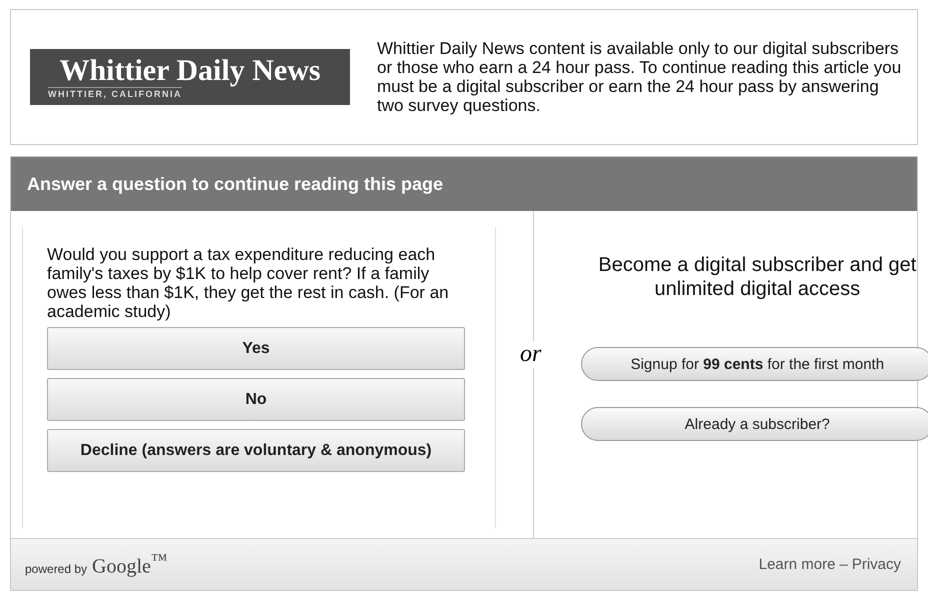 This screenshot has width=928, height=601. What do you see at coordinates (797, 564) in the screenshot?
I see `footer-link: Learn more` at bounding box center [797, 564].